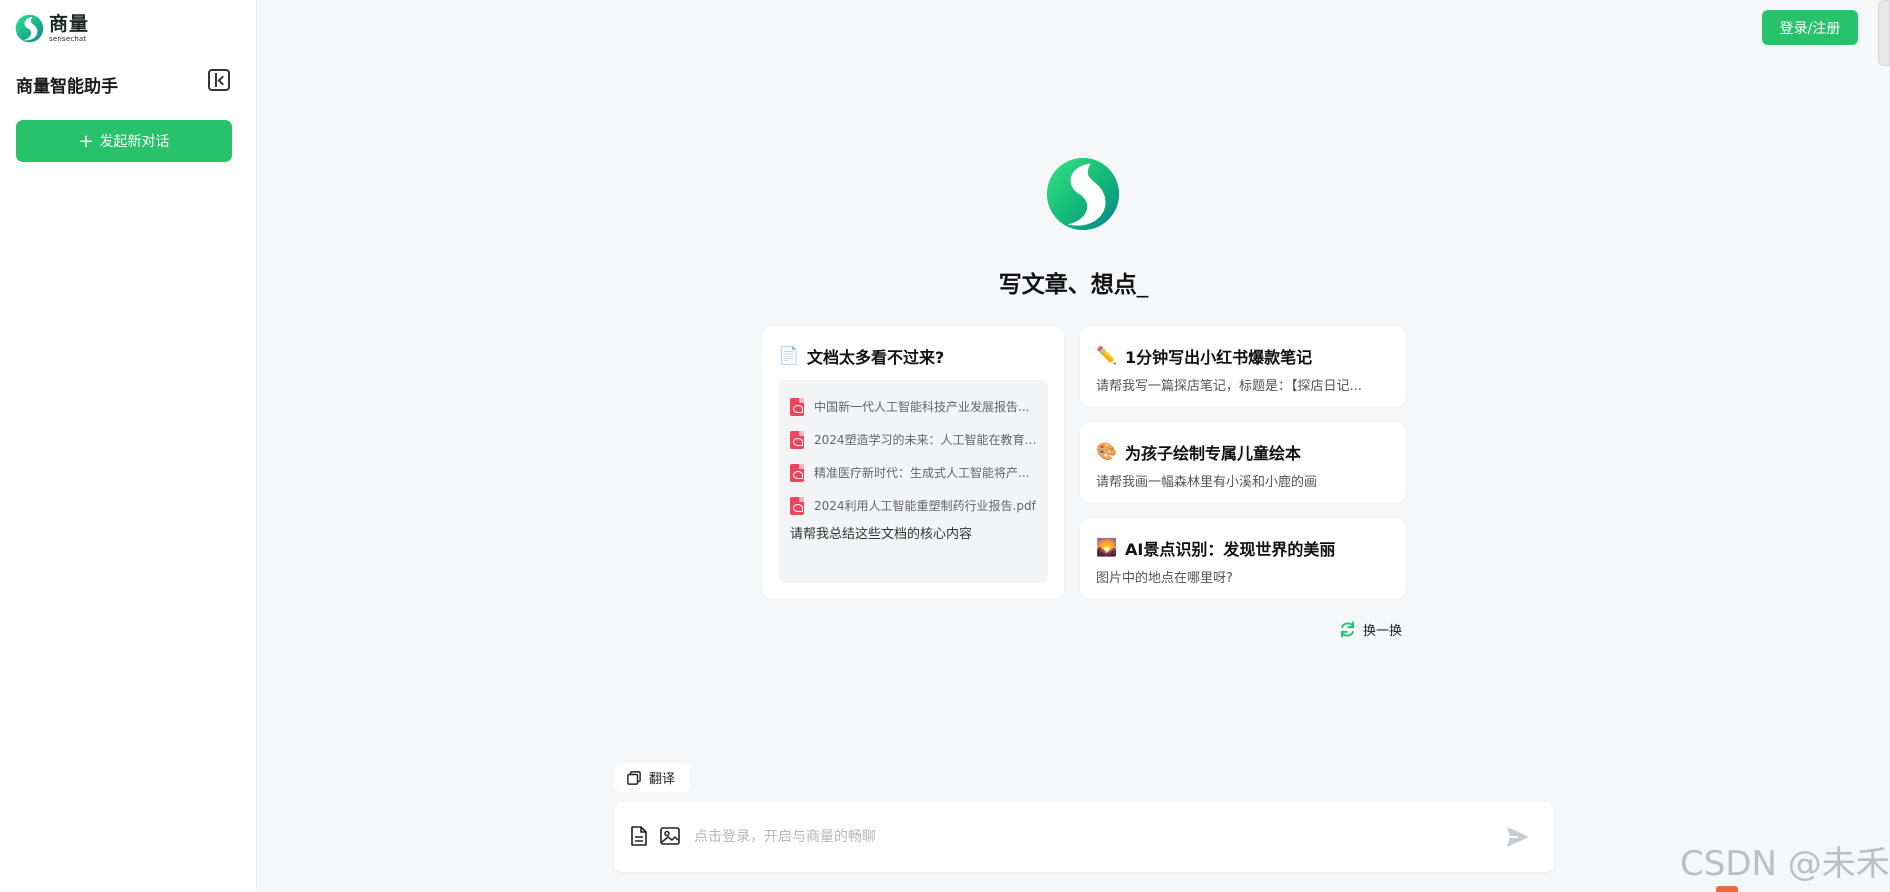 The height and width of the screenshot is (892, 1890). Describe the element at coordinates (634, 777) in the screenshot. I see `translate-icon` at that location.